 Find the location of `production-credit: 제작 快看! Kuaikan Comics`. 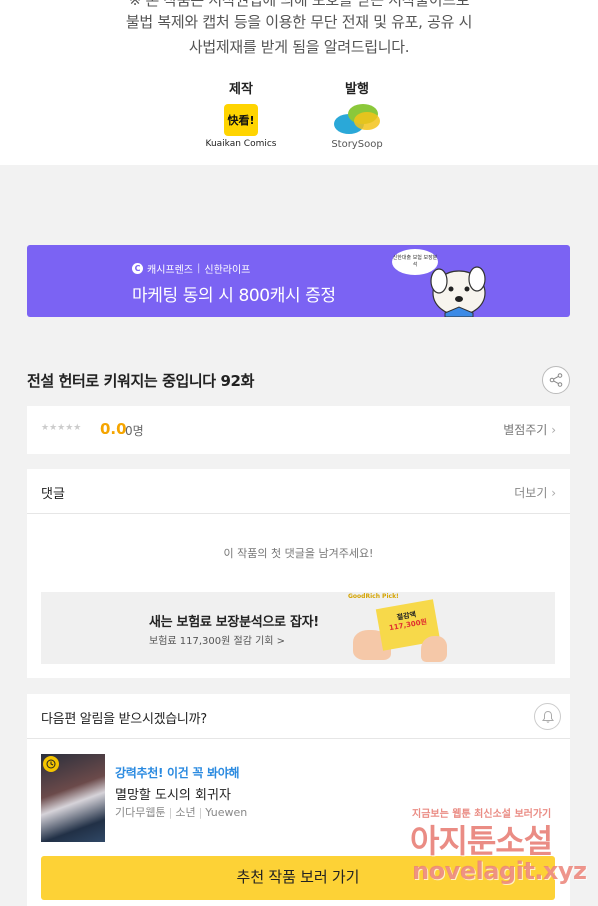

production-credit: 제작 快看! Kuaikan Comics is located at coordinates (241, 114).